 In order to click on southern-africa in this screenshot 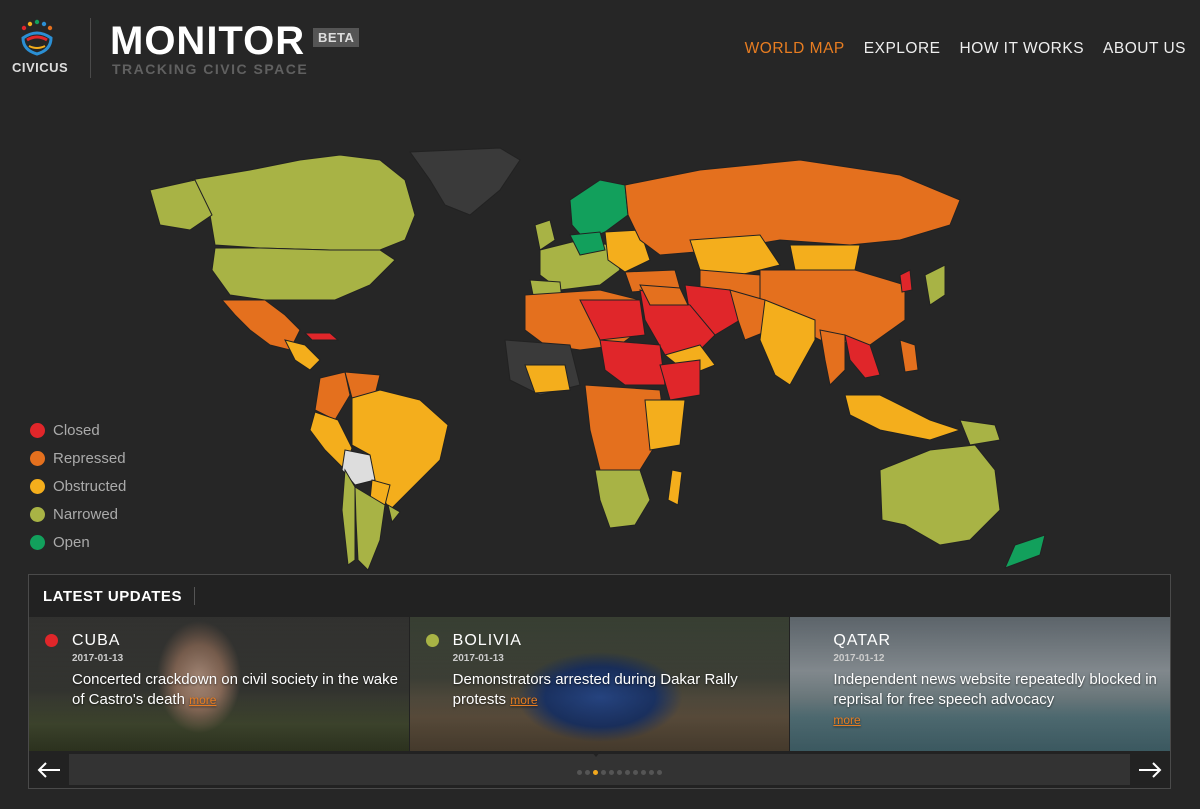, I will do `click(622, 499)`.